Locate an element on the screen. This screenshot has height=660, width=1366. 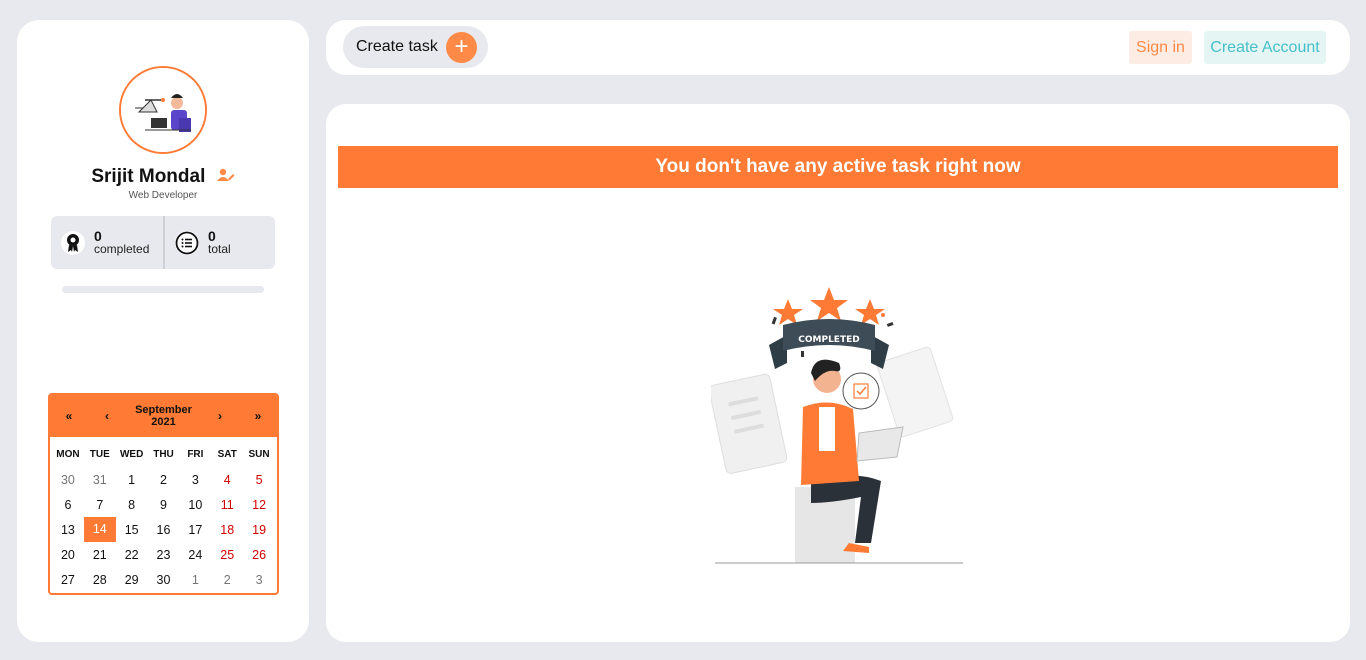
calendar-day: 25 is located at coordinates (227, 555).